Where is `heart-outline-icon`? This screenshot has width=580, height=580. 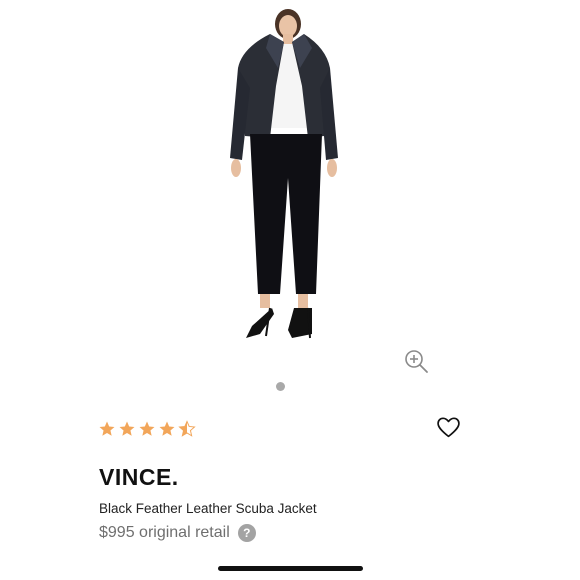
heart-outline-icon is located at coordinates (448, 427).